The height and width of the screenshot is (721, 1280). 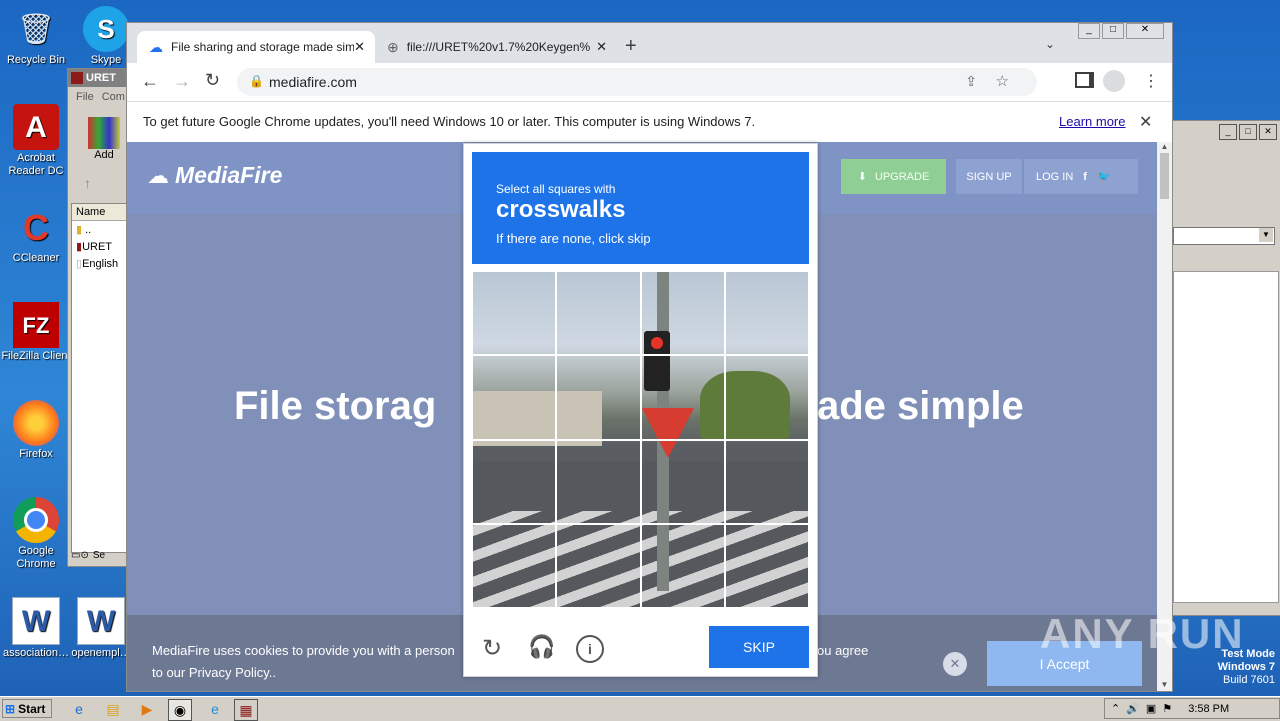 I want to click on start-button: ⊞ Start, so click(x=27, y=708).